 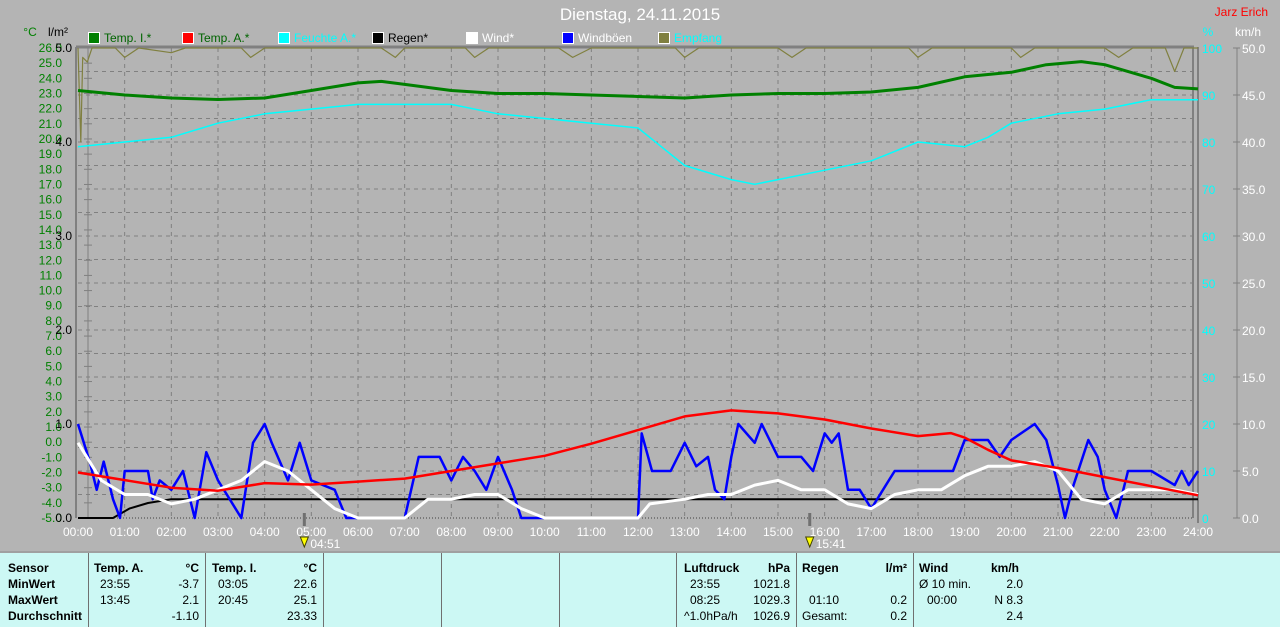 What do you see at coordinates (311, 532) in the screenshot?
I see `x-tick-label: 05:00` at bounding box center [311, 532].